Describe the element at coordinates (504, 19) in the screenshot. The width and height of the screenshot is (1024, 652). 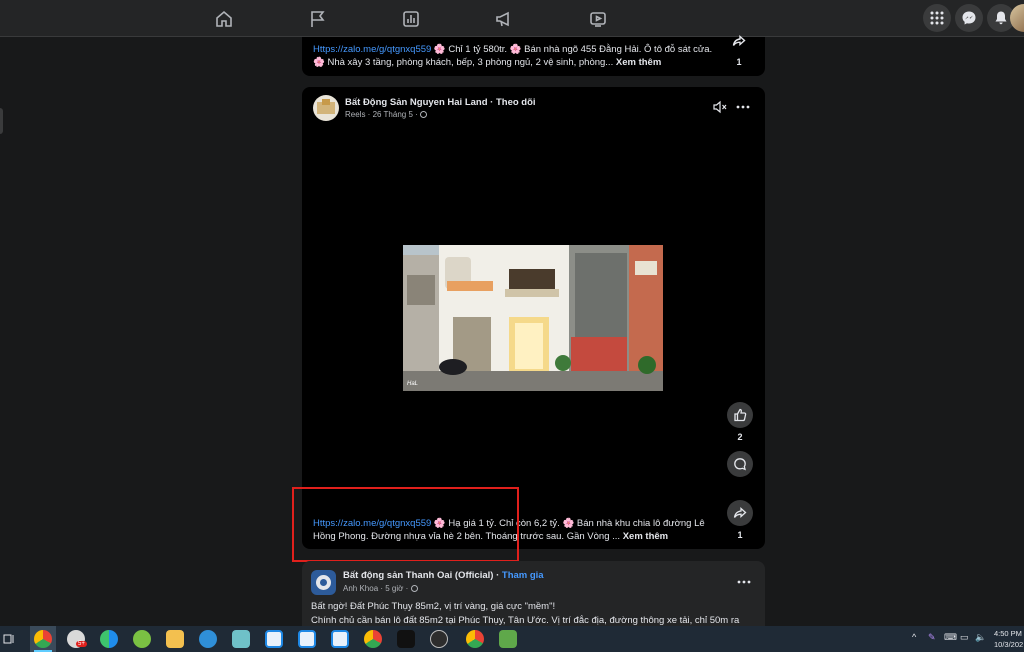
I see `megaphone-icon` at that location.